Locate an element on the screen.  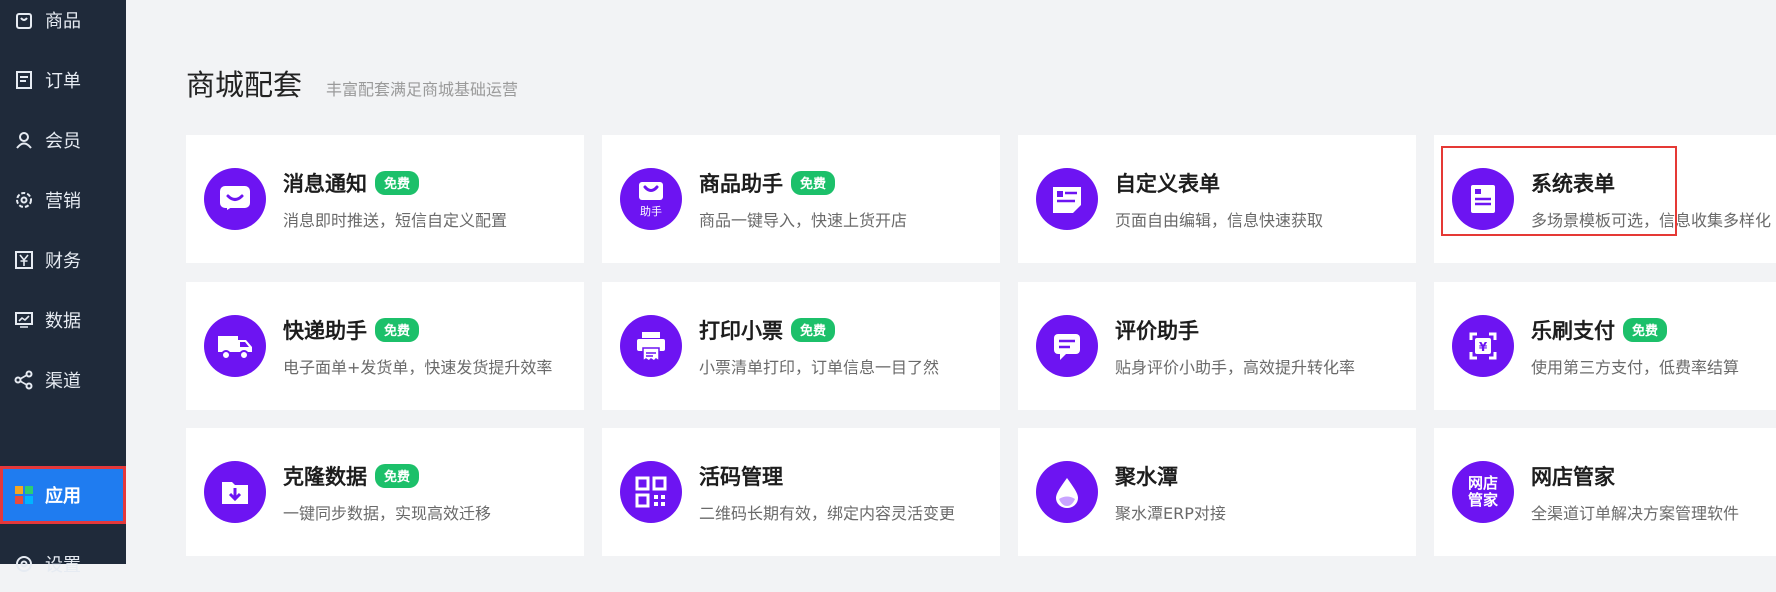
sidebar-item-label: 会员 is located at coordinates (63, 141).